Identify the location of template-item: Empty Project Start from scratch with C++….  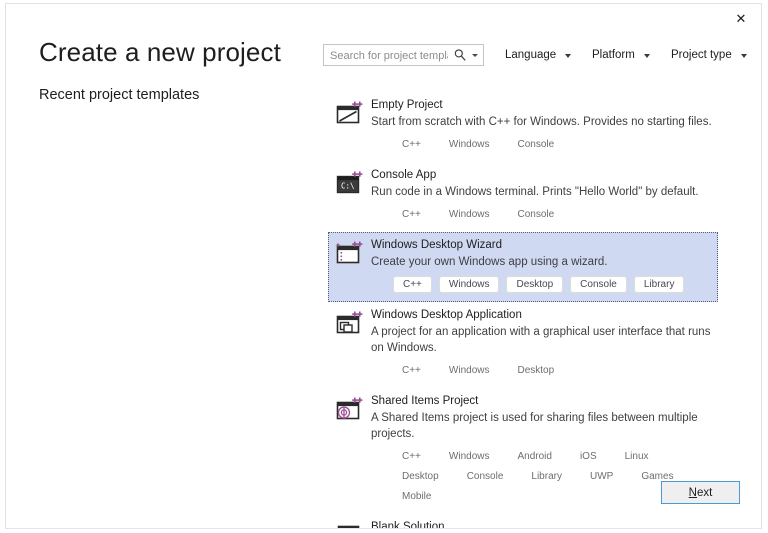
(523, 127).